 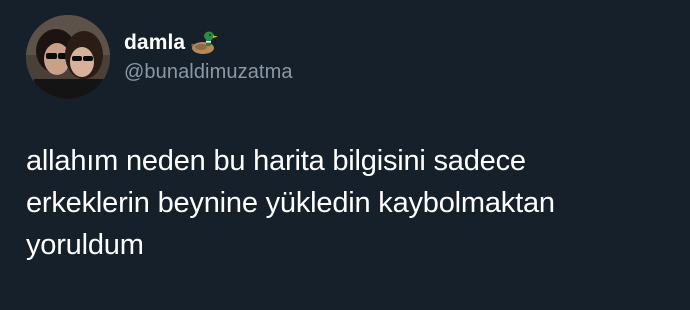 I want to click on avatar, so click(x=68, y=57).